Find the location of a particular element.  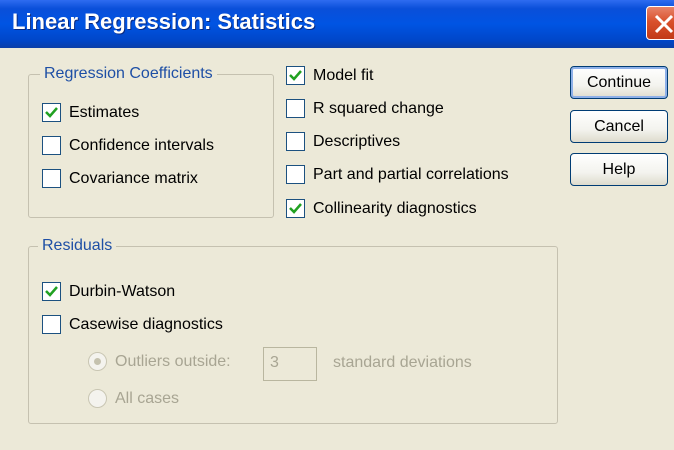

durbin-watson-check-box is located at coordinates (51, 291).